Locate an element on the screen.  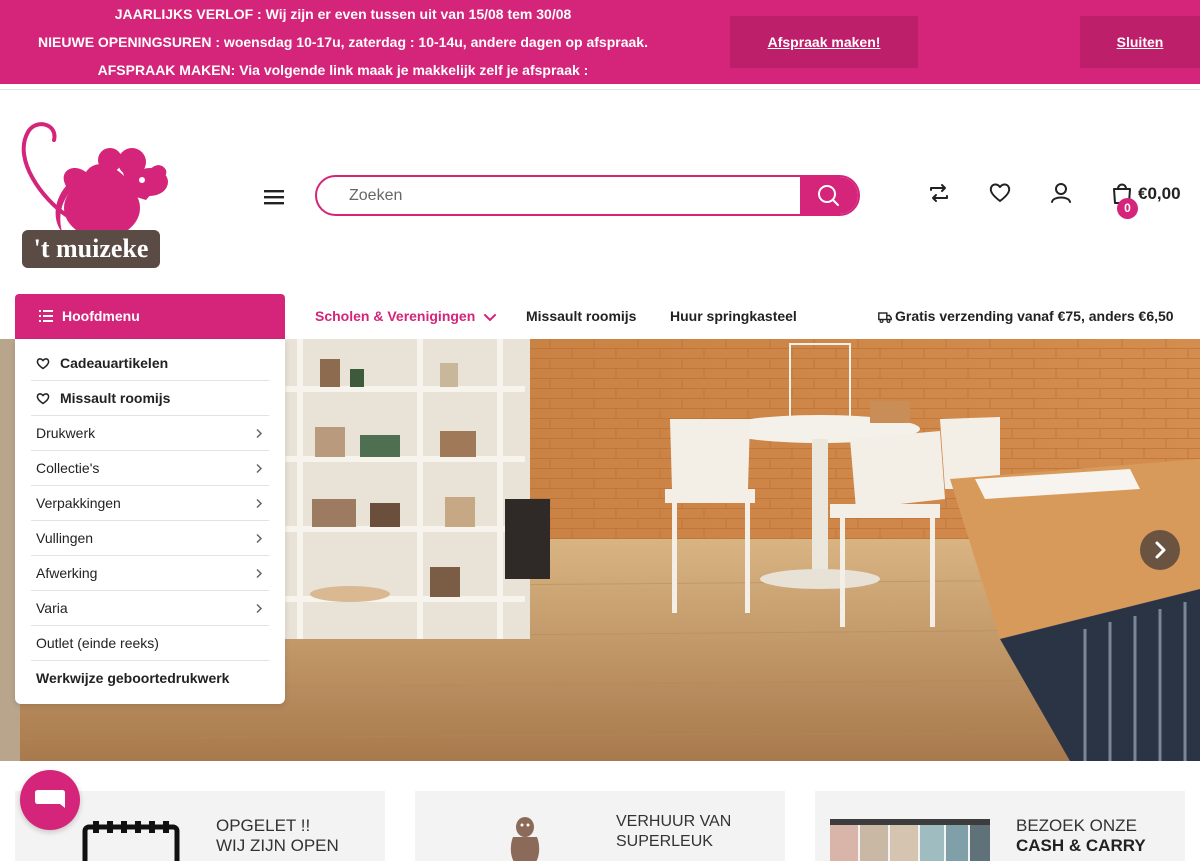
menu-item-label: Outlet (einde reeks) is located at coordinates (97, 643).